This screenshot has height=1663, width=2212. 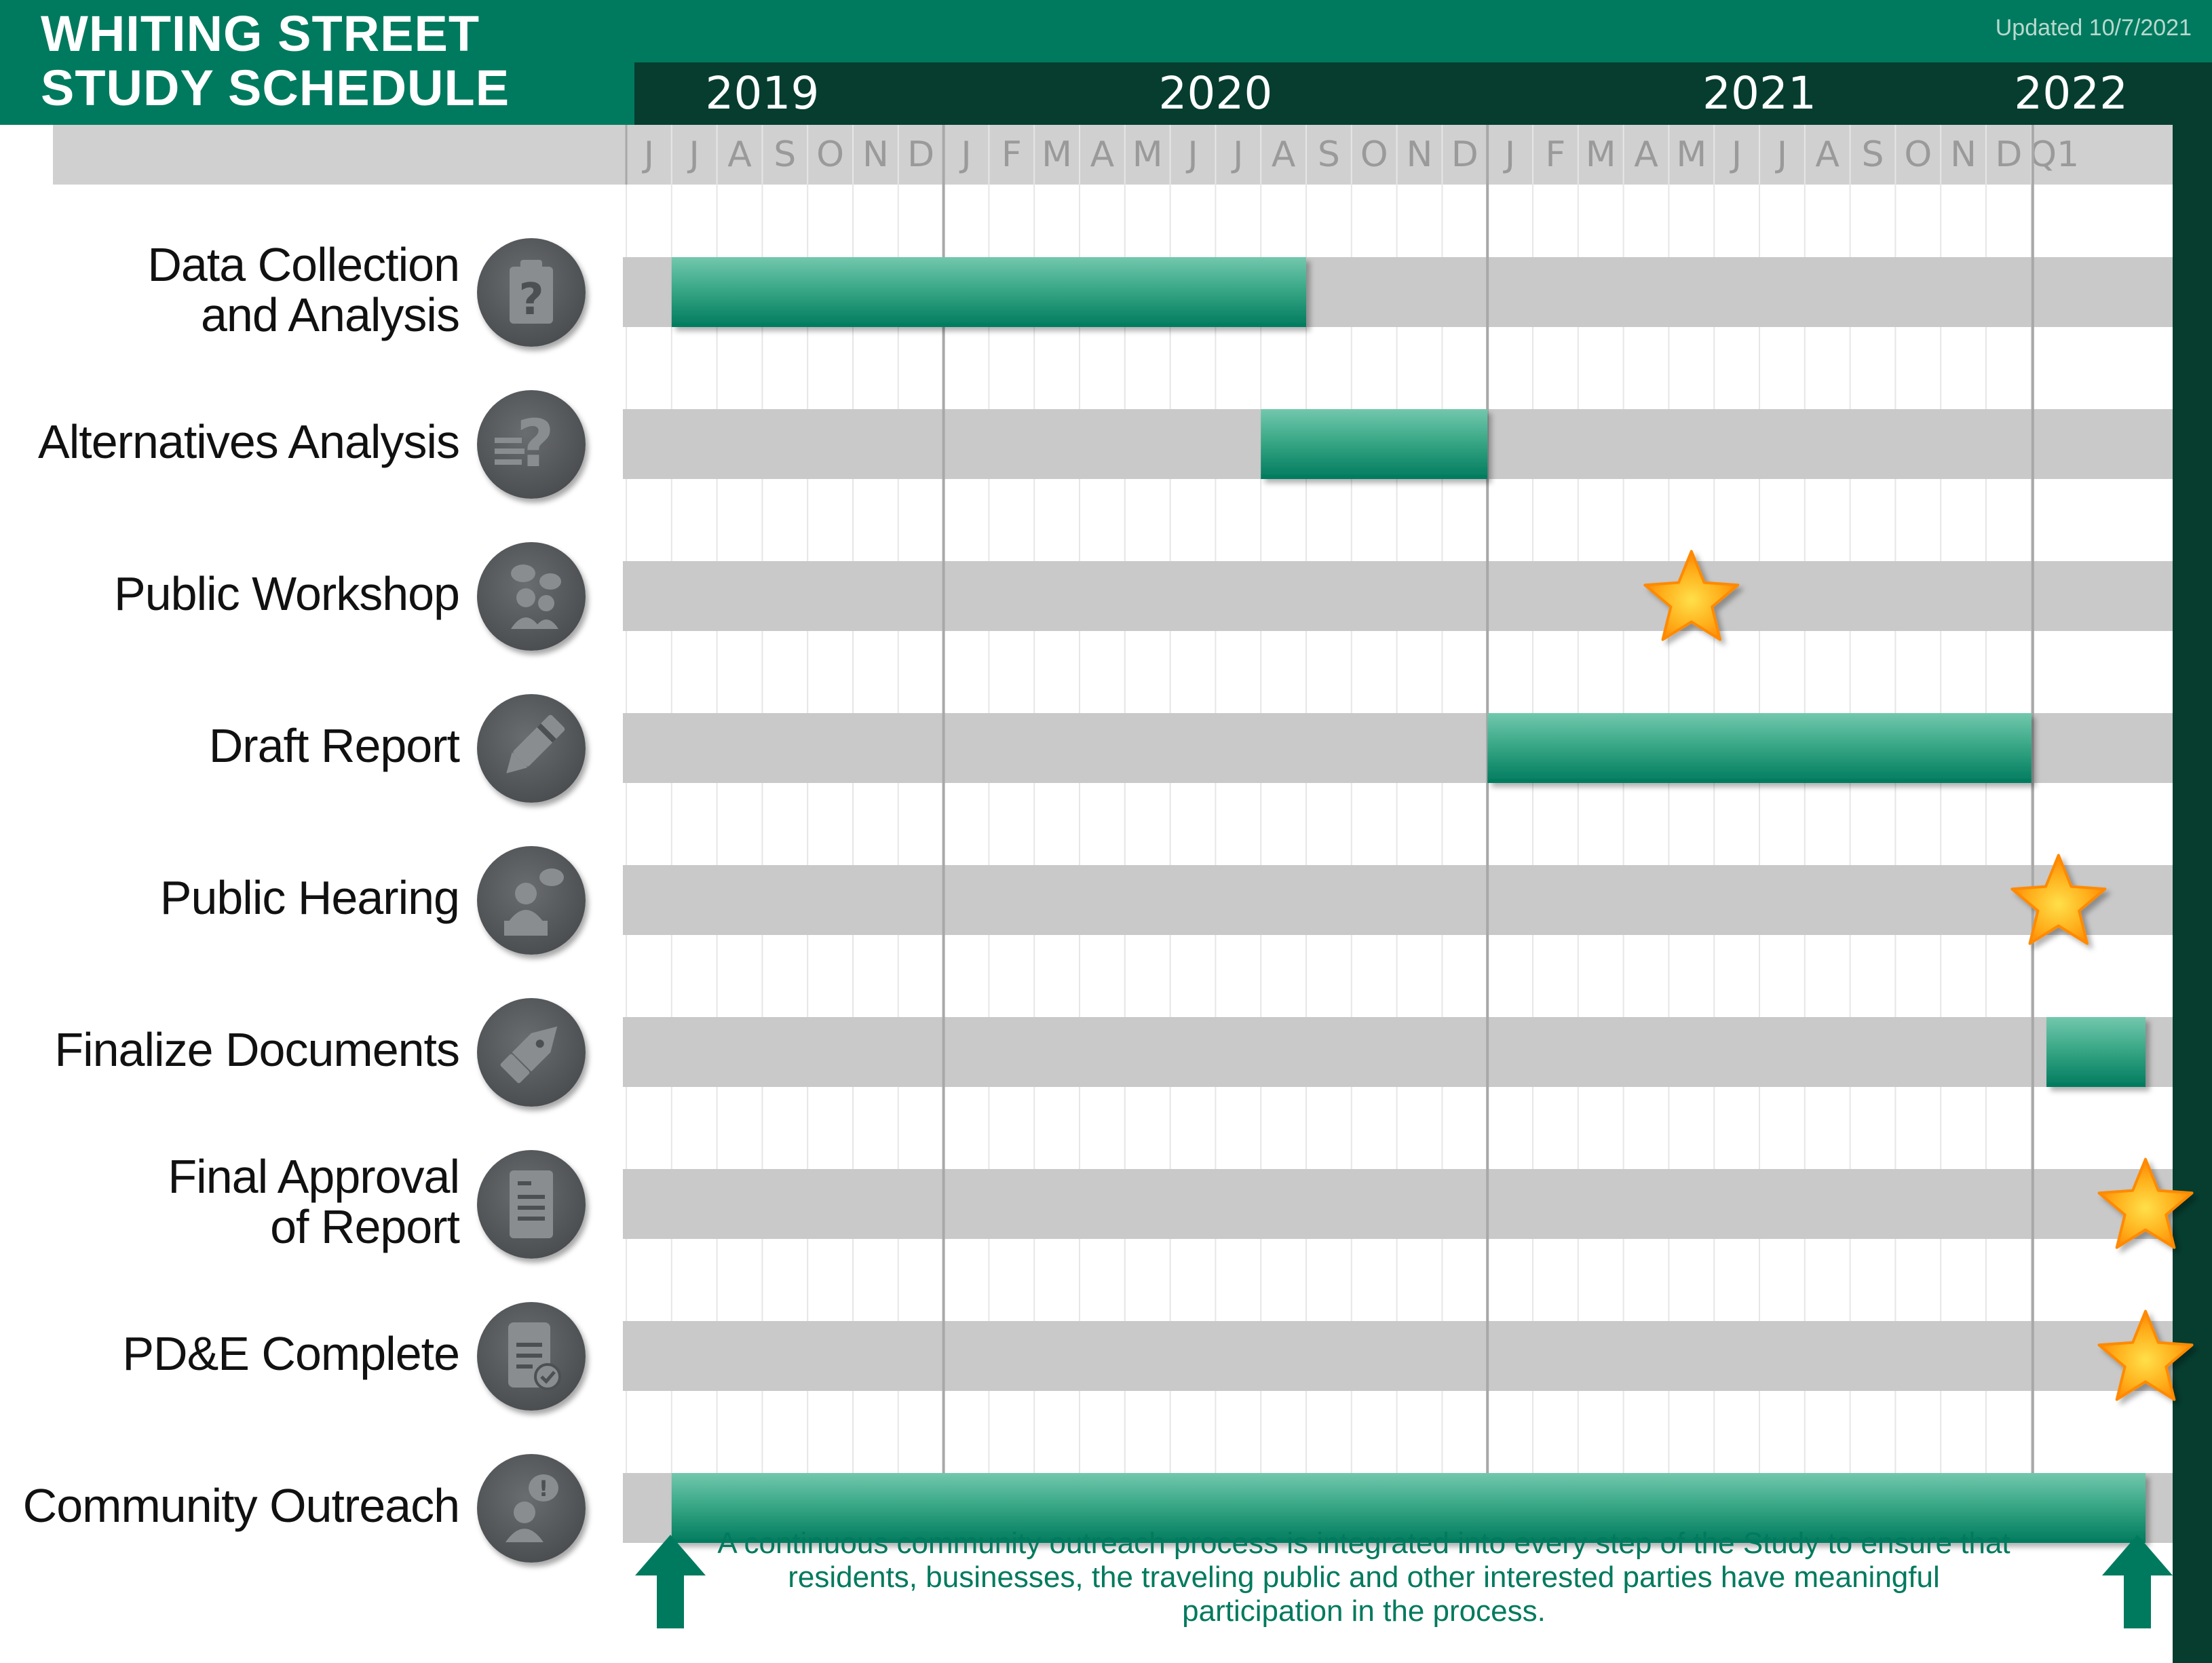 I want to click on task-label: PD&E Complete, so click(x=291, y=1353).